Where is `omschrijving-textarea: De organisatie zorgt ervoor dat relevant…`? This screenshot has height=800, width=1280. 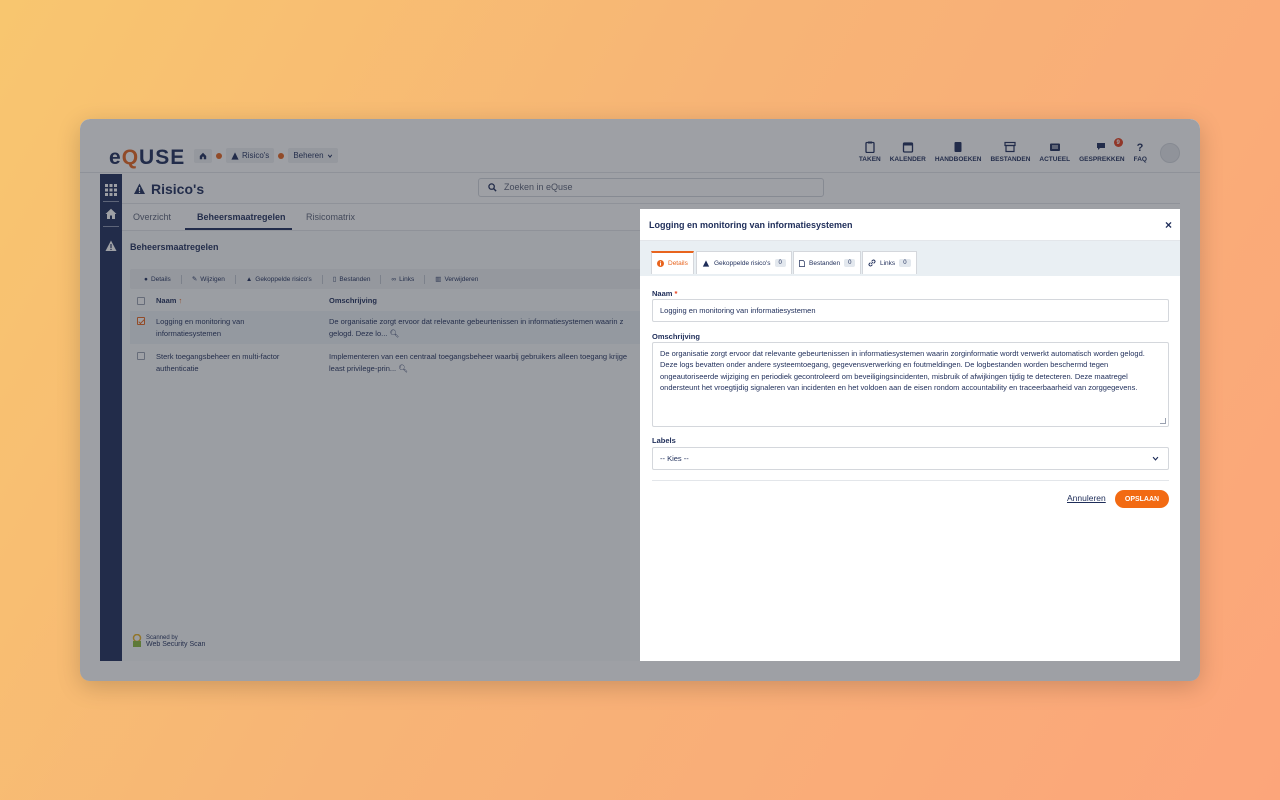 omschrijving-textarea: De organisatie zorgt ervoor dat relevant… is located at coordinates (910, 384).